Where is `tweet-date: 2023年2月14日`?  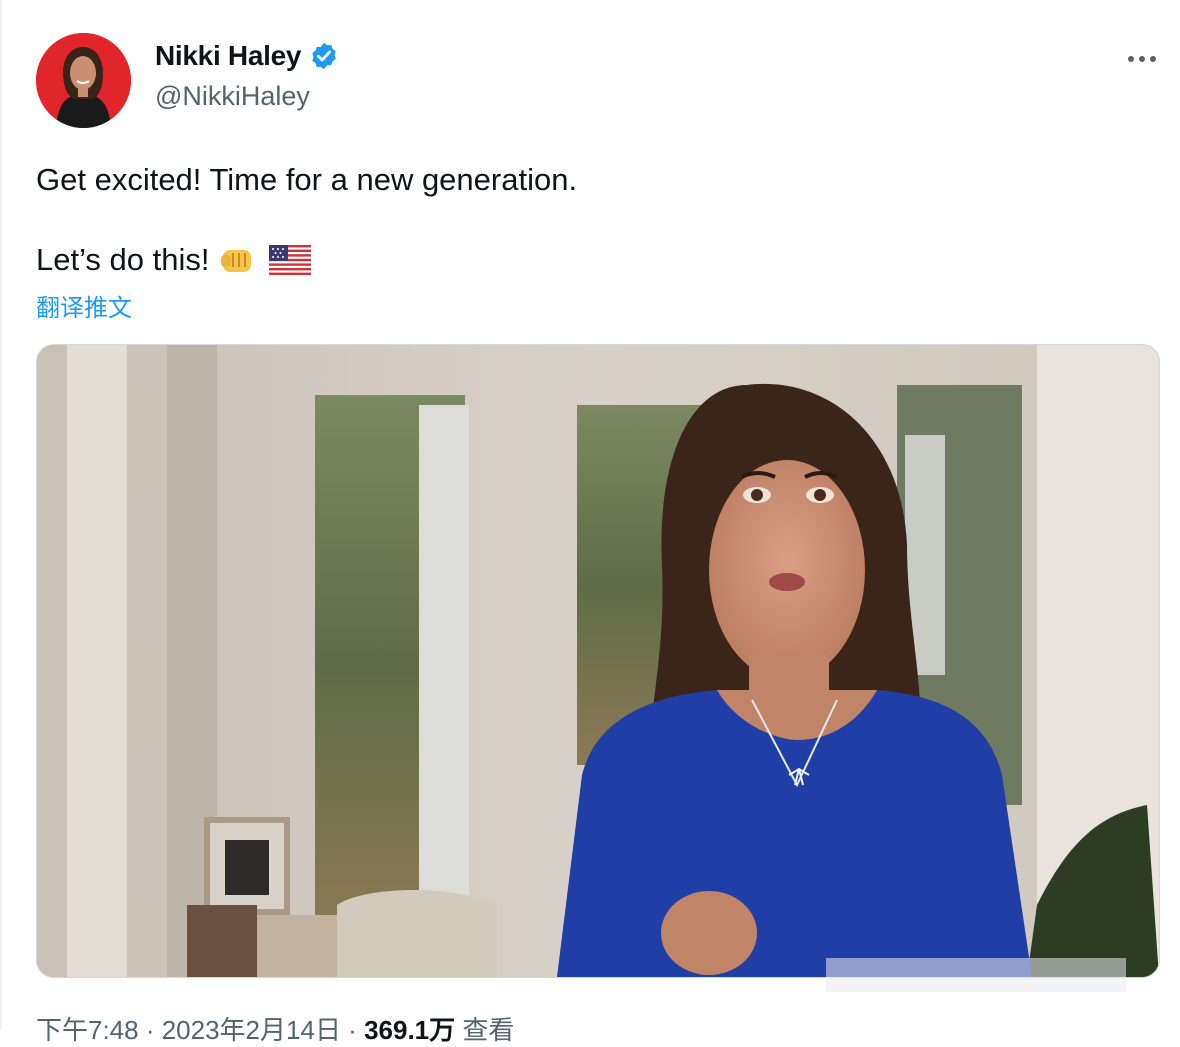 tweet-date: 2023年2月14日 is located at coordinates (251, 1030).